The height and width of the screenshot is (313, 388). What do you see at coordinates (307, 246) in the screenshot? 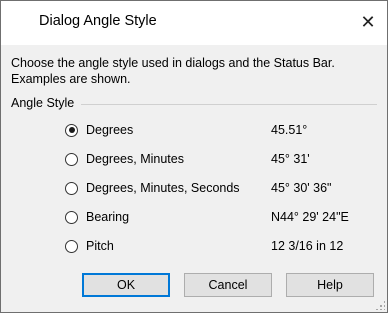
I see `example-pitch: 12 3/16 in 12` at bounding box center [307, 246].